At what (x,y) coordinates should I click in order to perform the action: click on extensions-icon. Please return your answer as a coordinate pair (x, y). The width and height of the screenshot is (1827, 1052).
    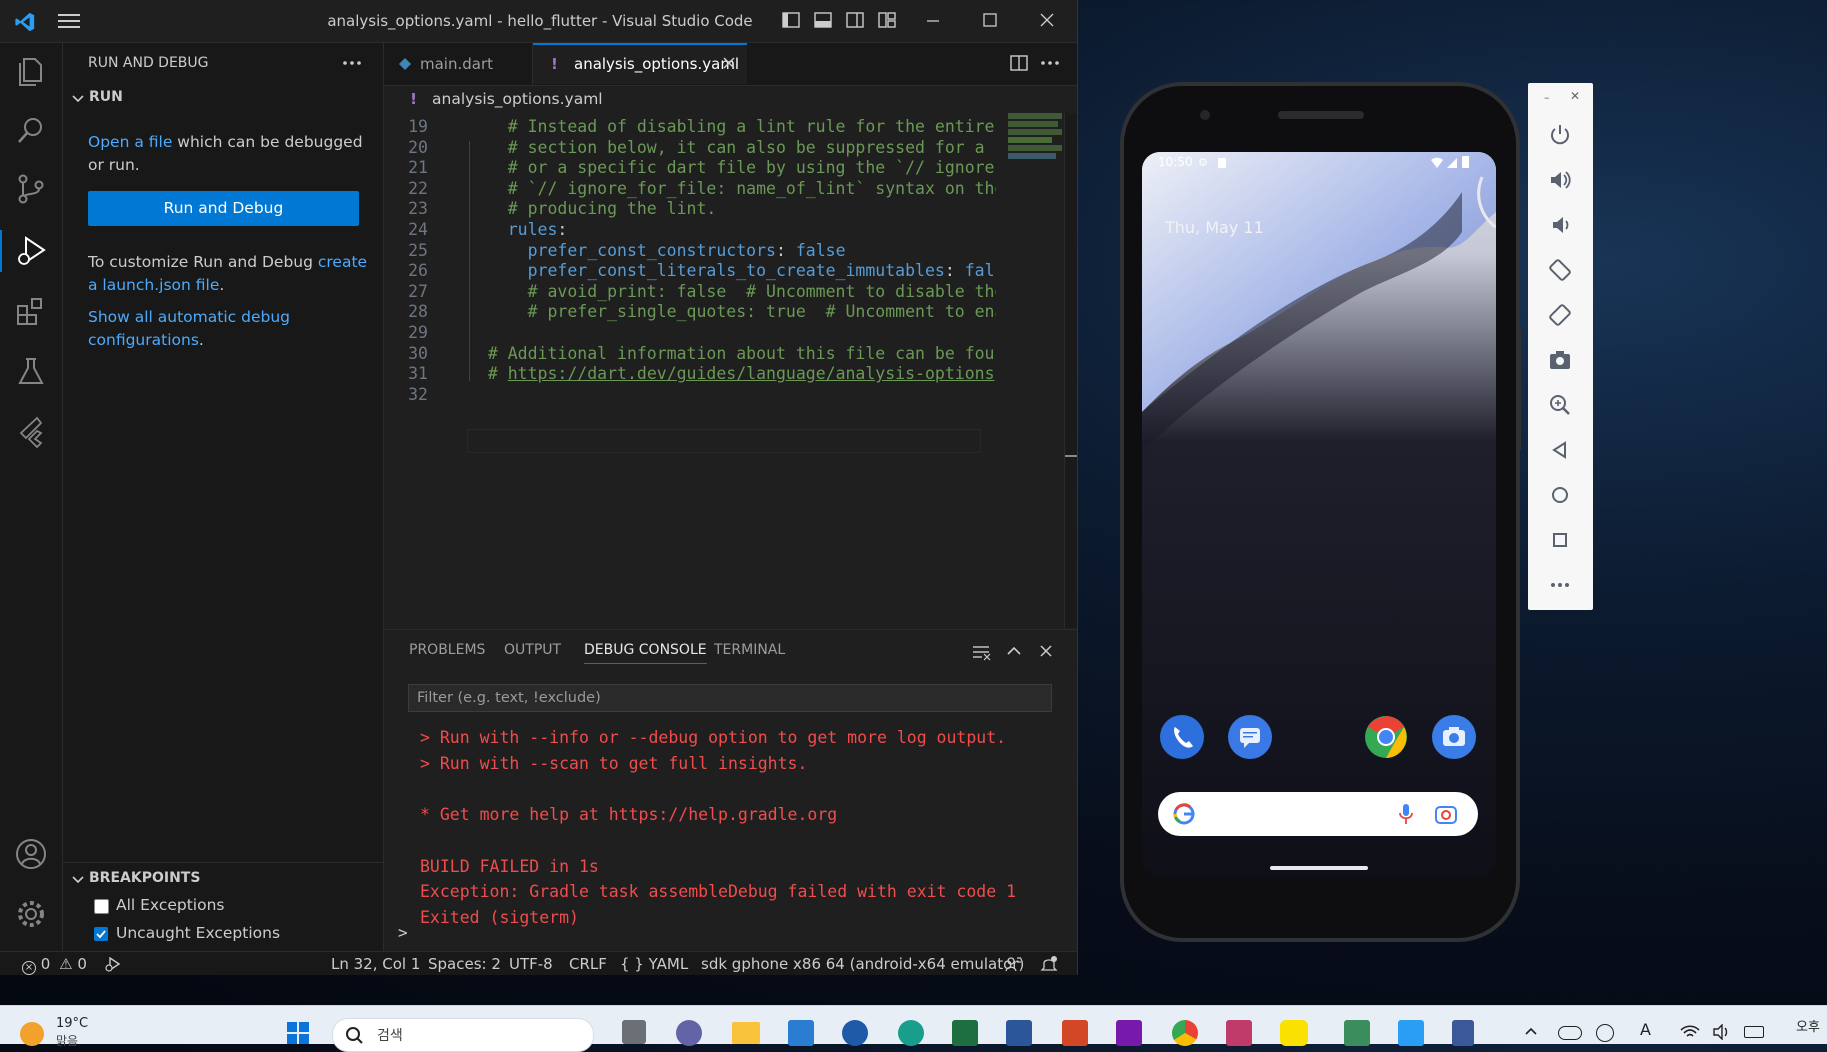
    Looking at the image, I should click on (31, 311).